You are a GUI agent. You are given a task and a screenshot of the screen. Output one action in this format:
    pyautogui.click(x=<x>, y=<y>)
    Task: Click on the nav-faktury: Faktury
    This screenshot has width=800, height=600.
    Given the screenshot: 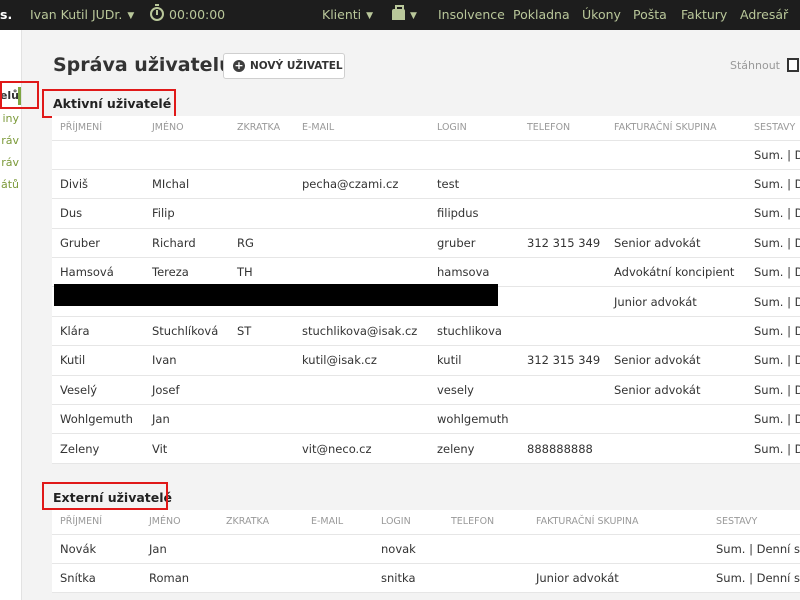 What is the action you would take?
    pyautogui.click(x=704, y=15)
    